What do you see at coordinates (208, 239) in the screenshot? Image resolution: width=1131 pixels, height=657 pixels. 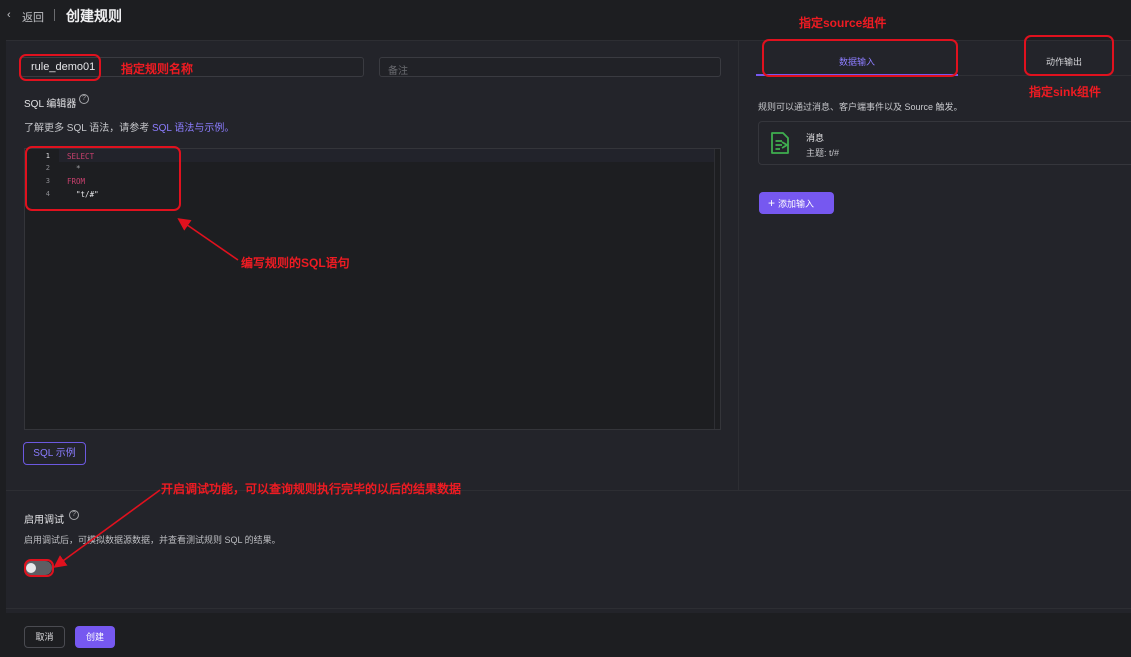 I see `arrow-to-sql` at bounding box center [208, 239].